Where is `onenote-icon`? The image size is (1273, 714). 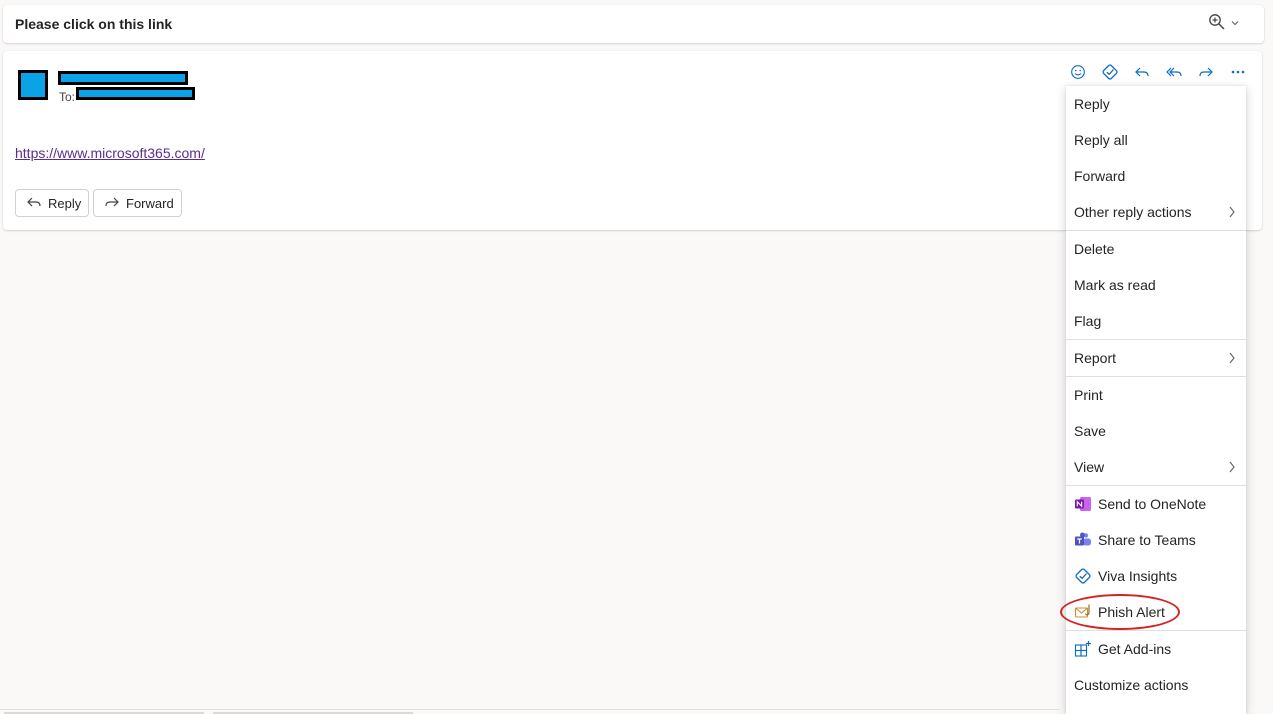
onenote-icon is located at coordinates (1083, 504).